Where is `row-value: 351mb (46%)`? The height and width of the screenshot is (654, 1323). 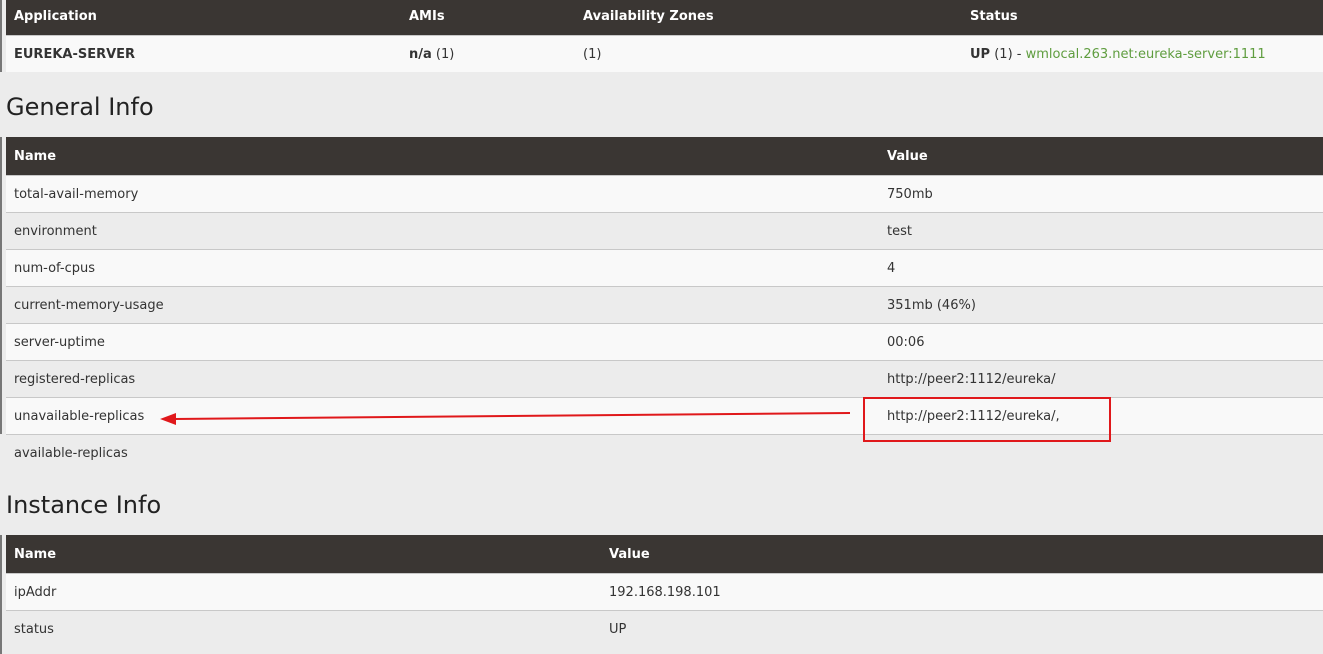
row-value: 351mb (46%) is located at coordinates (1101, 305).